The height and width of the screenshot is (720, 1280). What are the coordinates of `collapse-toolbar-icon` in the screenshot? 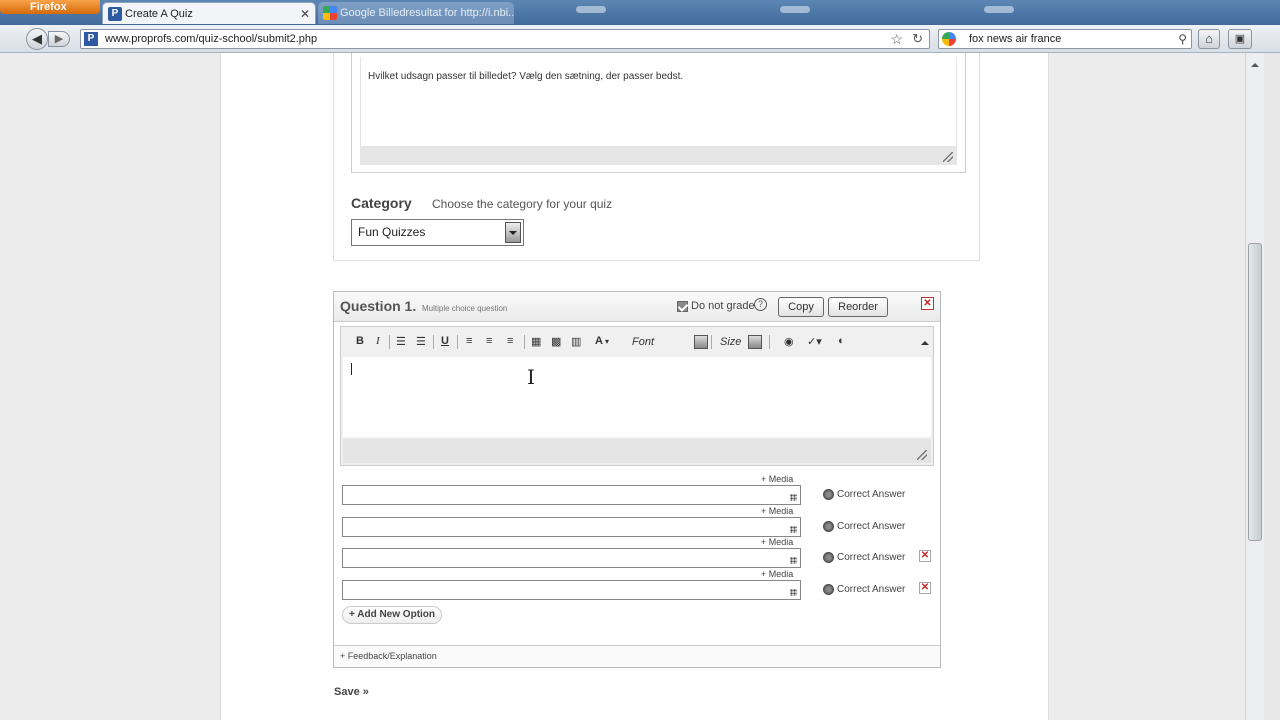 It's located at (925, 341).